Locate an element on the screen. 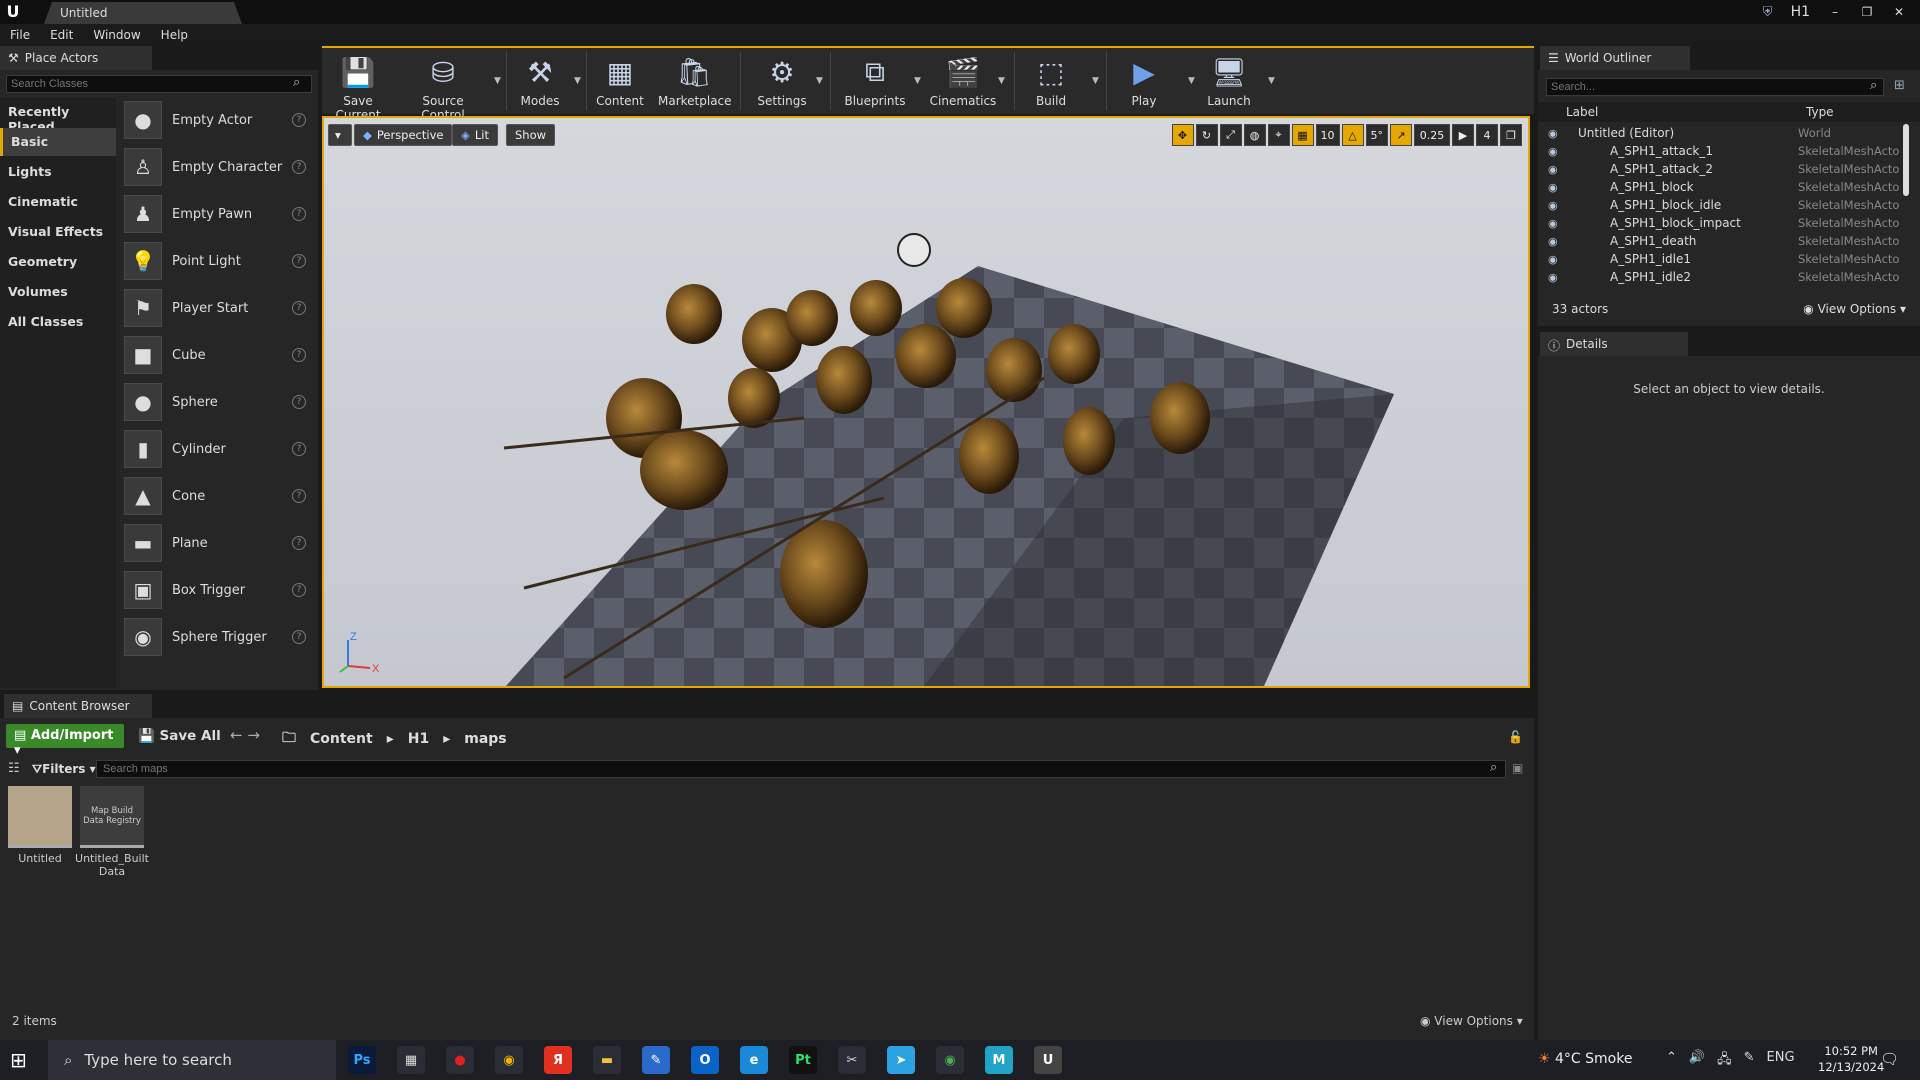 The image size is (1920, 1080). chevron-up-icon: ⌃ is located at coordinates (1671, 1061).